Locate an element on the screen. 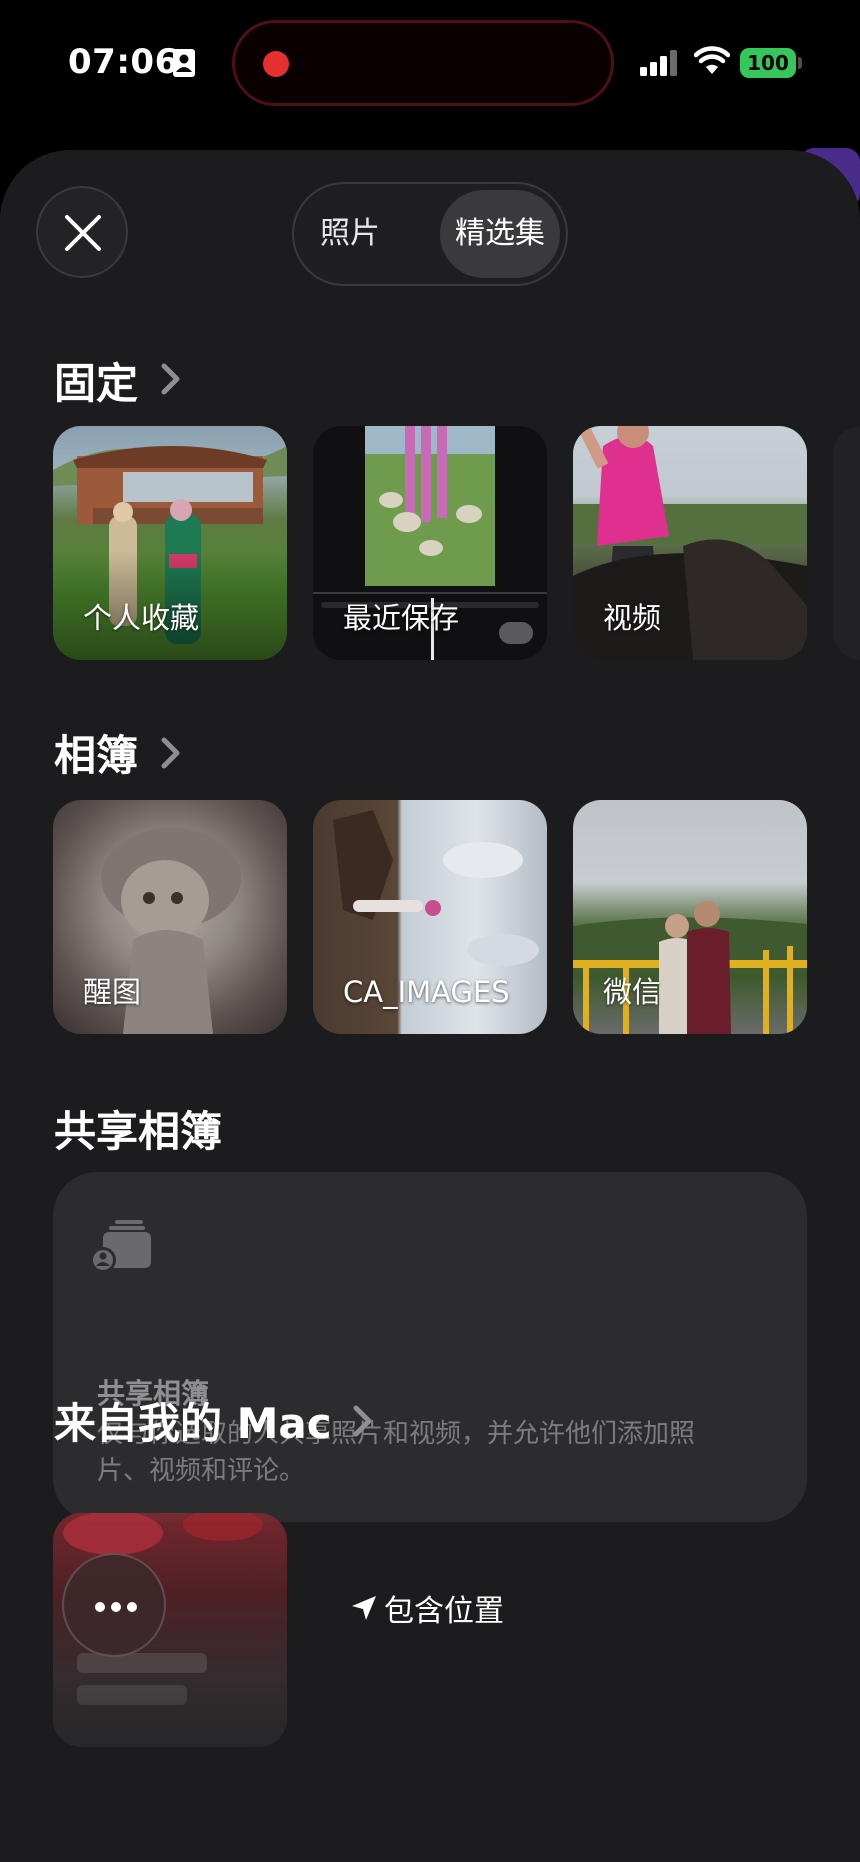 The image size is (860, 1862). include-location-label: 包含位置 is located at coordinates (444, 1611).